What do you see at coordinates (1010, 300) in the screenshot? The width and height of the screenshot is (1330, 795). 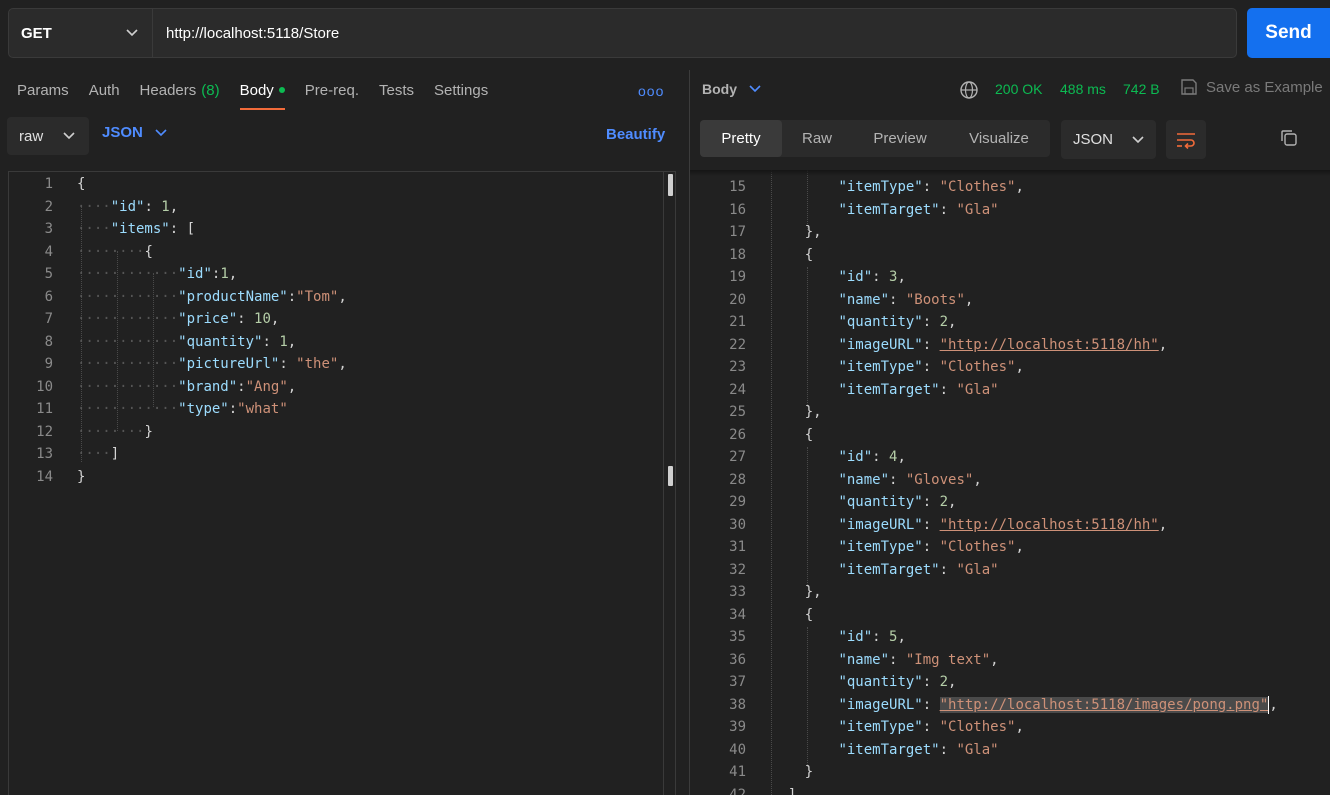 I see `code-line: 20 "name": "Boots",` at bounding box center [1010, 300].